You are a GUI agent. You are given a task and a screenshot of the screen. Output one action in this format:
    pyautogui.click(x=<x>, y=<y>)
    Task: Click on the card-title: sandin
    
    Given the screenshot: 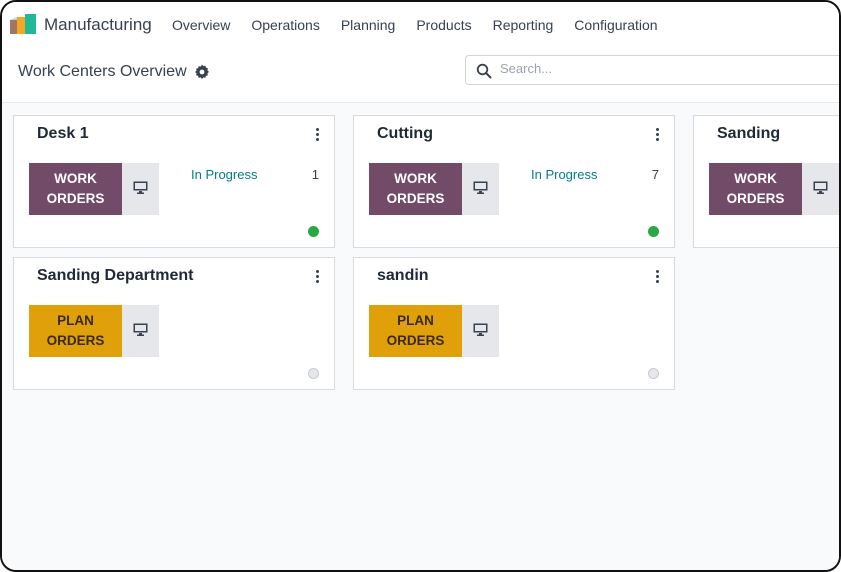 What is the action you would take?
    pyautogui.click(x=403, y=276)
    